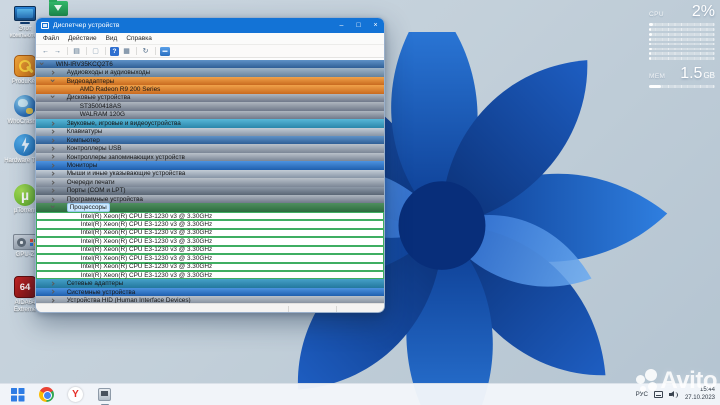 This screenshot has width=720, height=405. Describe the element at coordinates (90, 81) in the screenshot. I see `tree-item-label: Видеоадаптеры` at that location.